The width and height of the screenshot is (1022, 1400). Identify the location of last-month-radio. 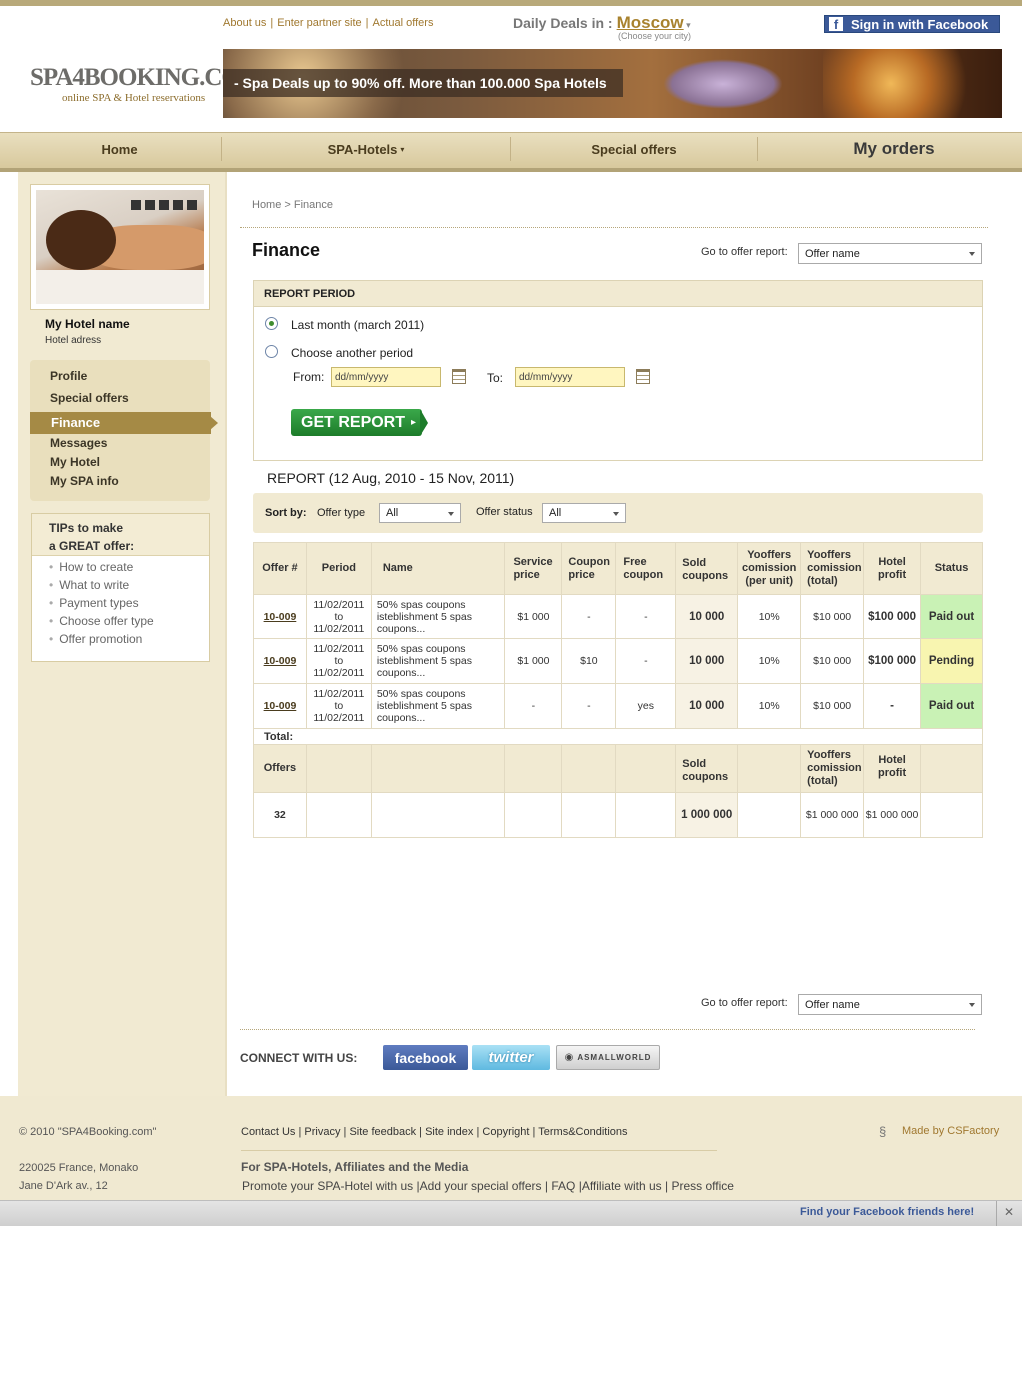
(271, 323).